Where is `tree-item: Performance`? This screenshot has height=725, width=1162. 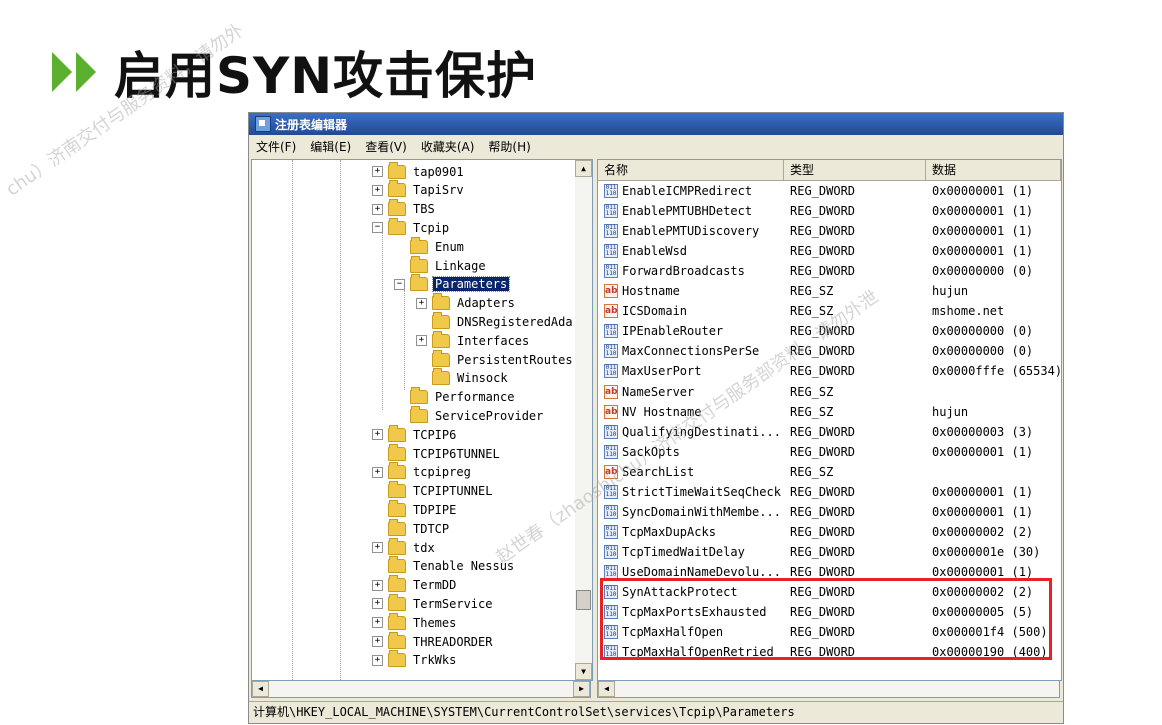 tree-item: Performance is located at coordinates (455, 397).